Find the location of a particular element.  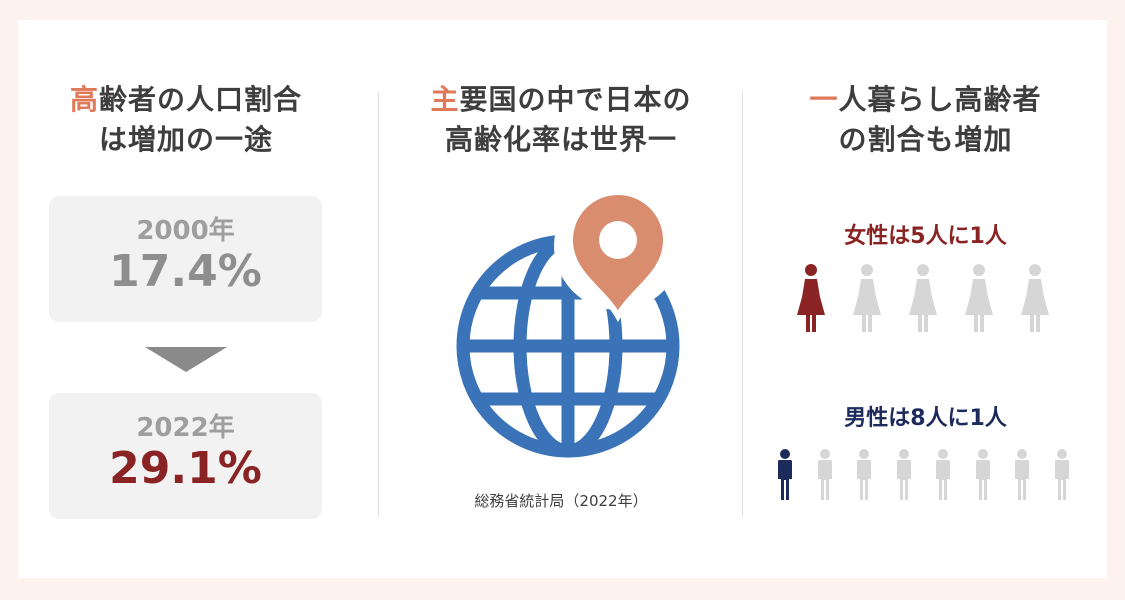

women-figure-row is located at coordinates (944, 300).